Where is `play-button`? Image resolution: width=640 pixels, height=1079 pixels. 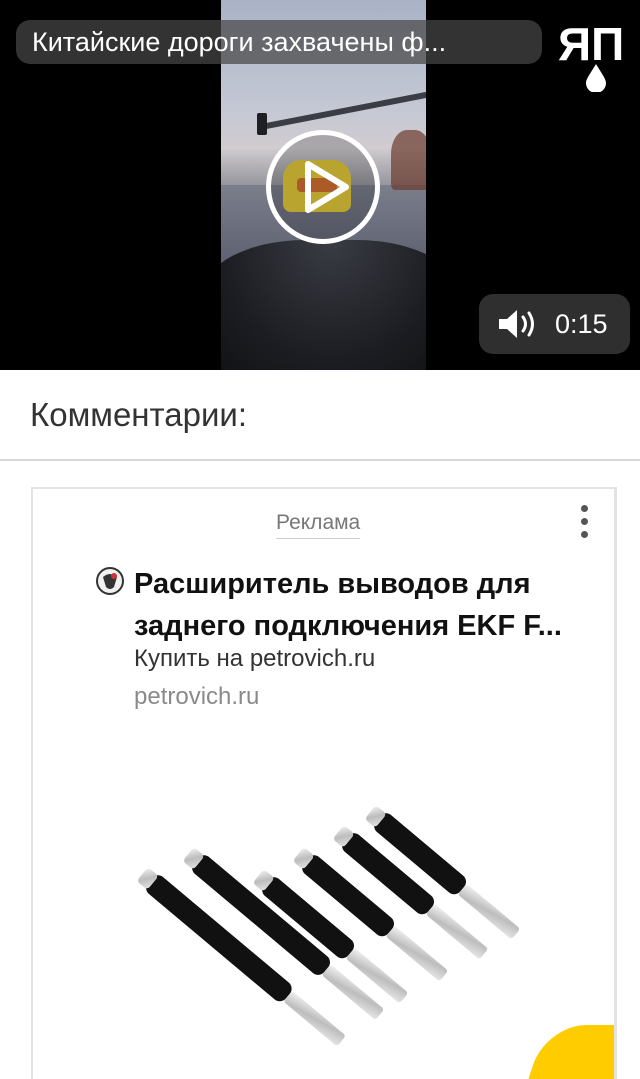
play-button is located at coordinates (323, 187).